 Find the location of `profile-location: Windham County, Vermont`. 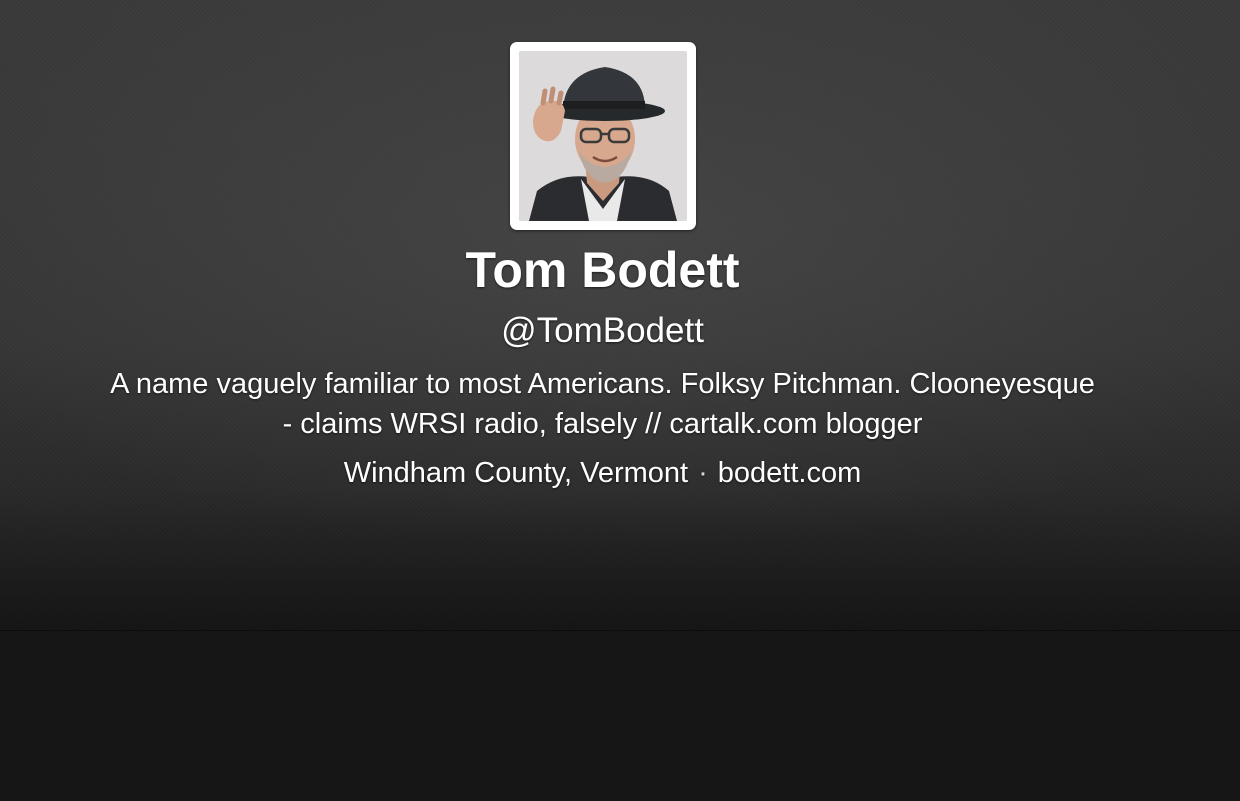

profile-location: Windham County, Vermont is located at coordinates (516, 473).